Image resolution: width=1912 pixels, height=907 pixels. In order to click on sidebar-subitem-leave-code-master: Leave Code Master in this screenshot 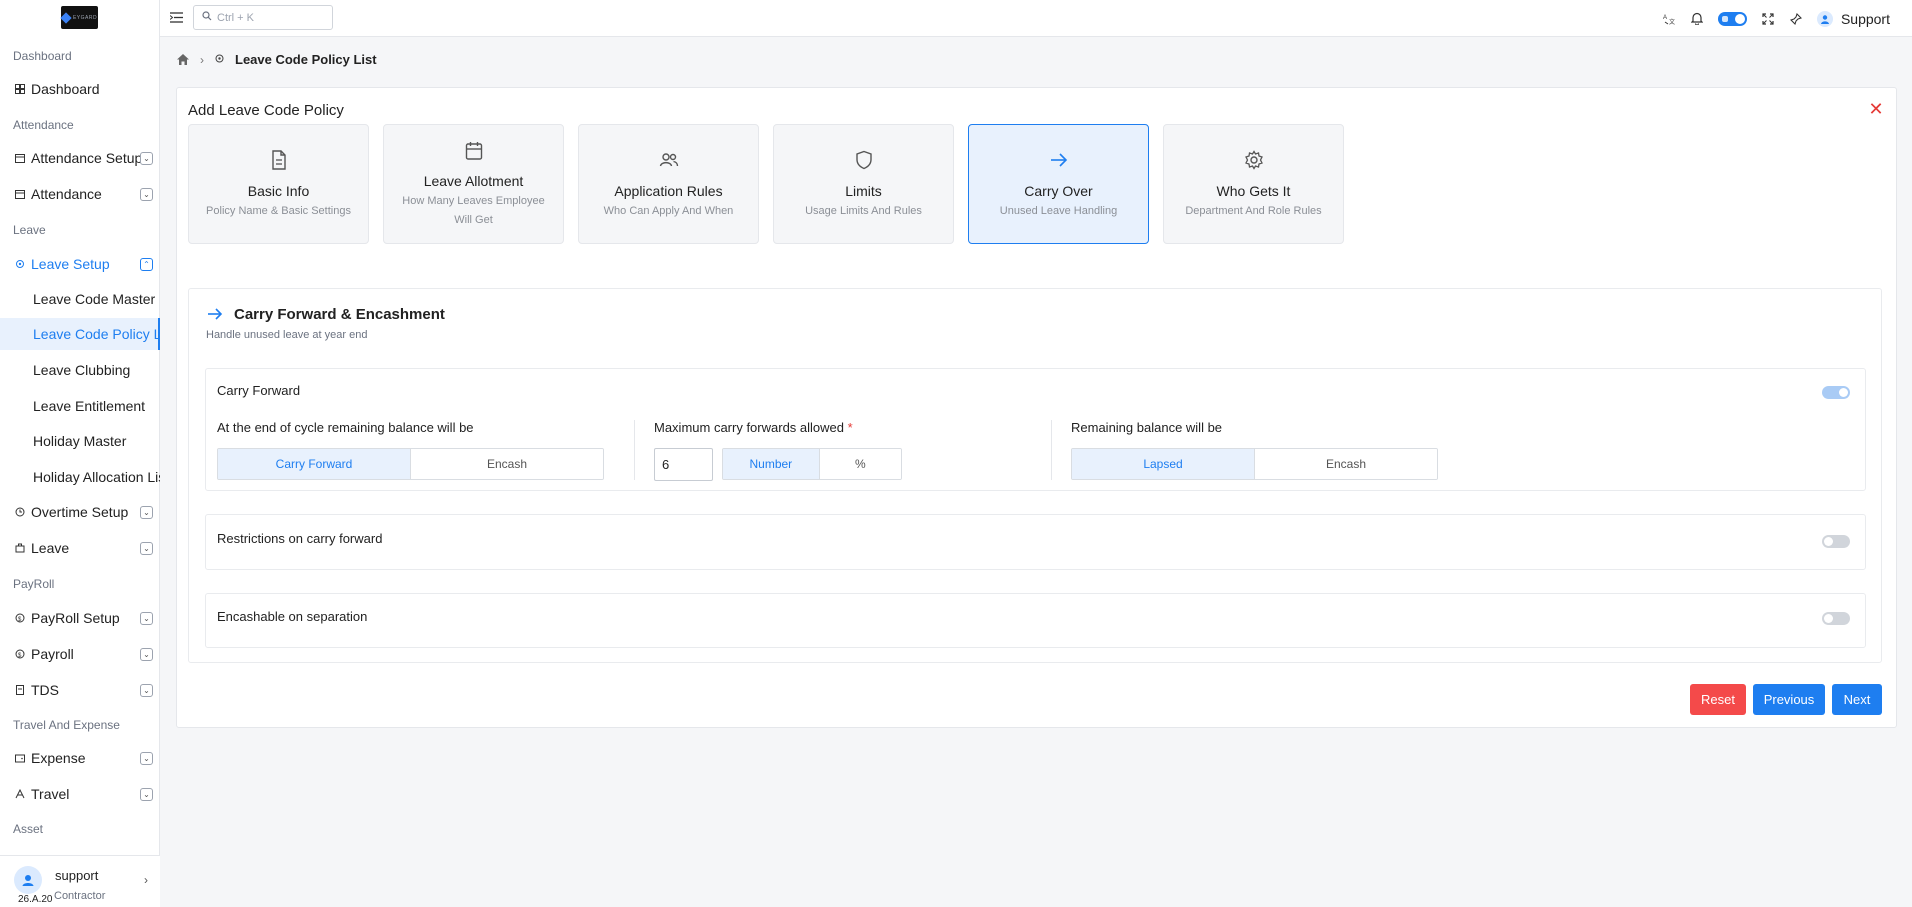, I will do `click(80, 299)`.